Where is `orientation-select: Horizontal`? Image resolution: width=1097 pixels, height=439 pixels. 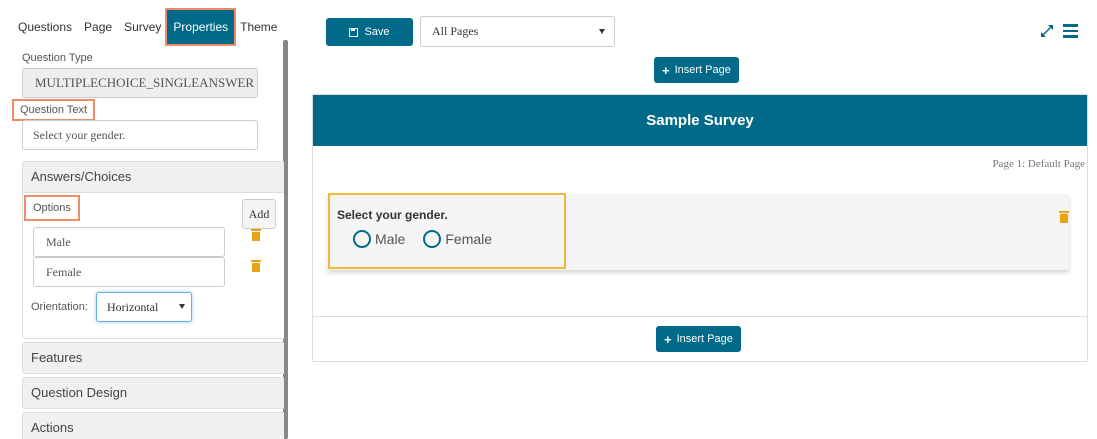
orientation-select: Horizontal is located at coordinates (144, 307).